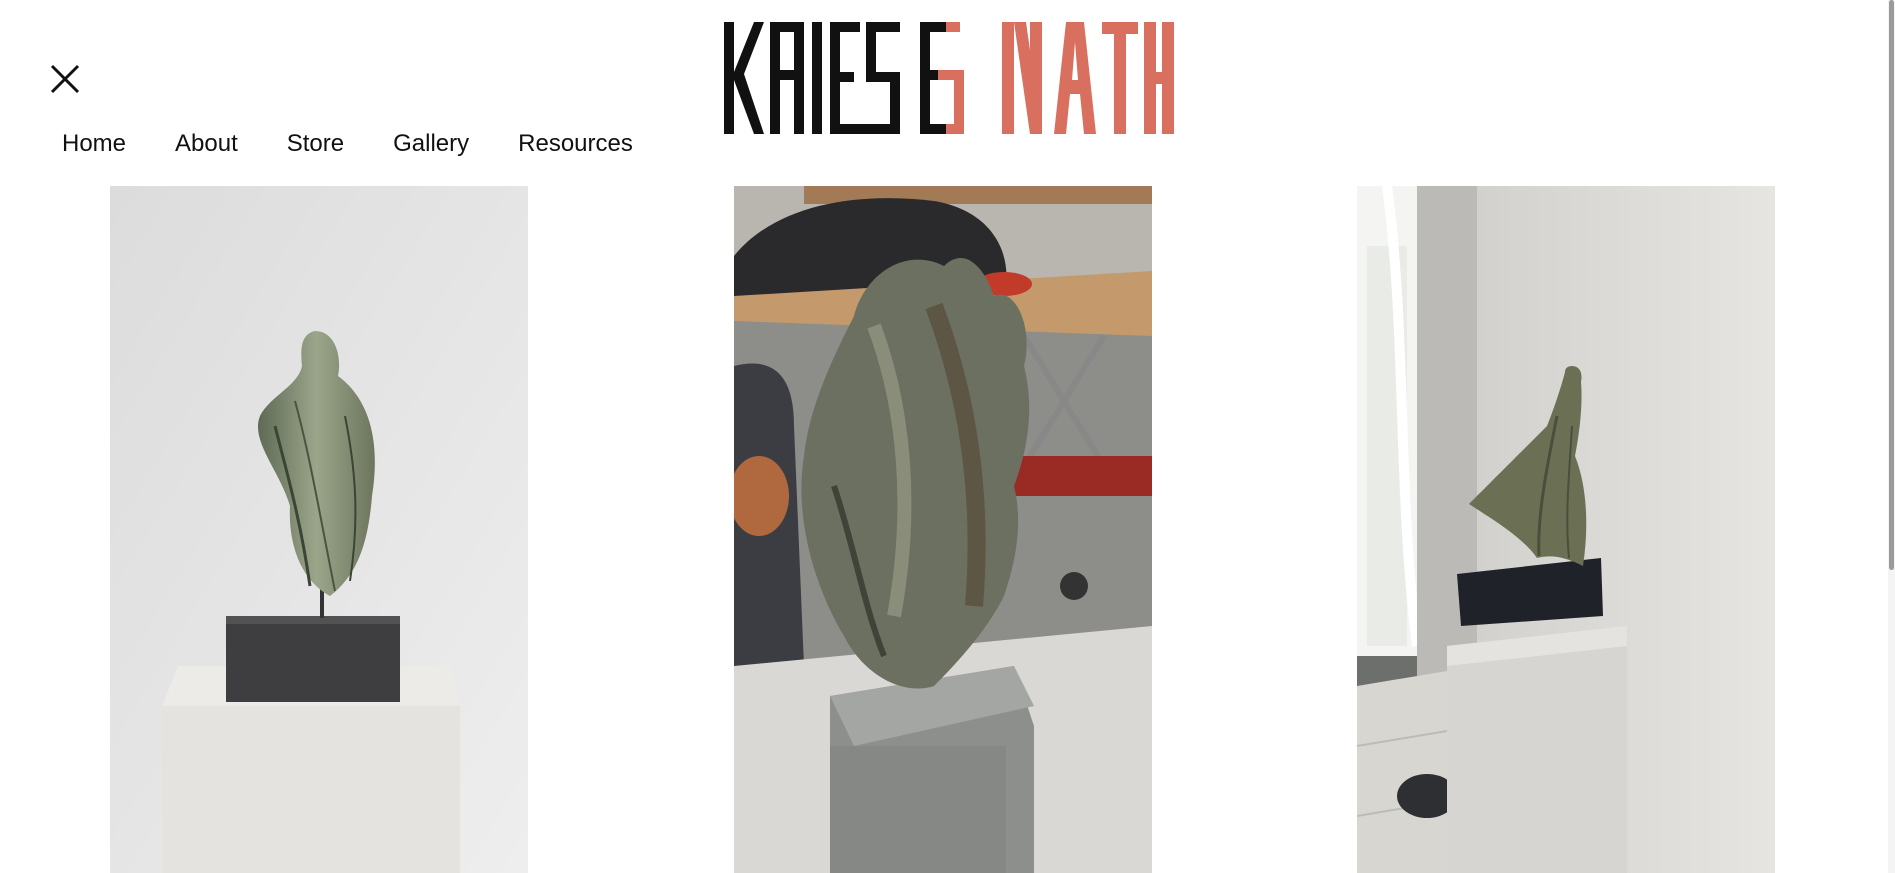 The width and height of the screenshot is (1895, 873). I want to click on logo-graphic, so click(949, 78).